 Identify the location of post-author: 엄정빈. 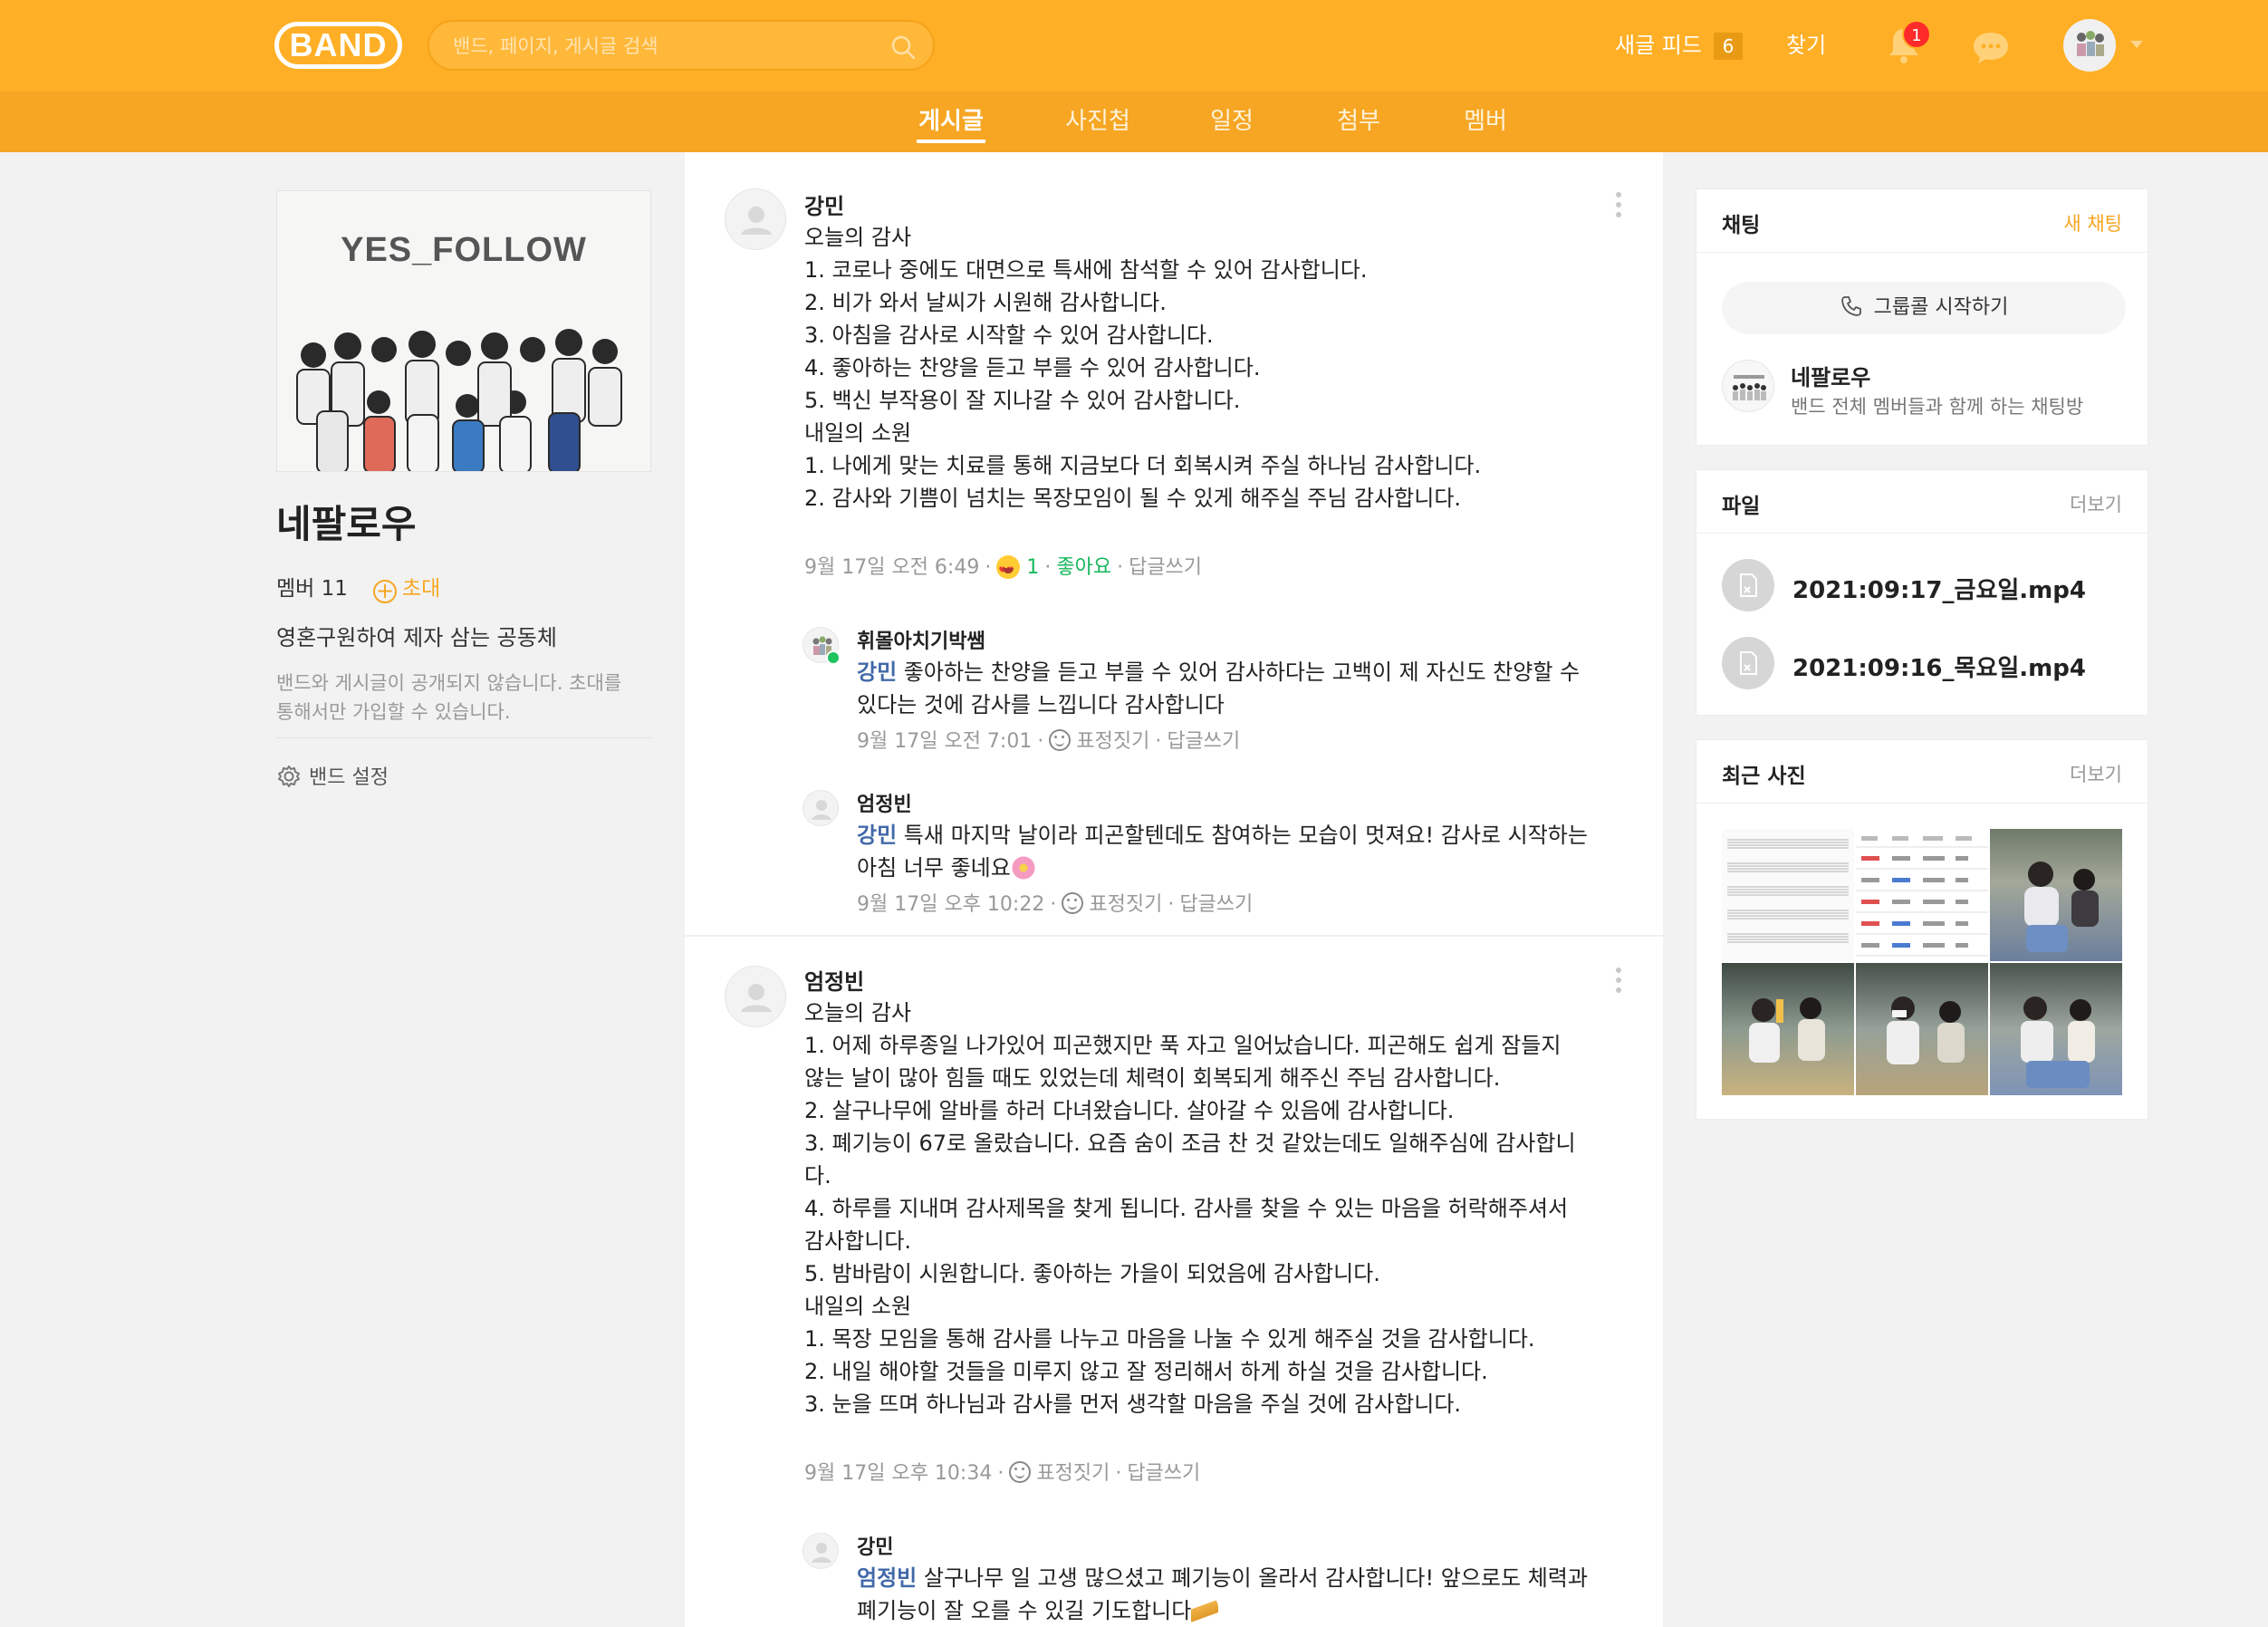
(834, 980).